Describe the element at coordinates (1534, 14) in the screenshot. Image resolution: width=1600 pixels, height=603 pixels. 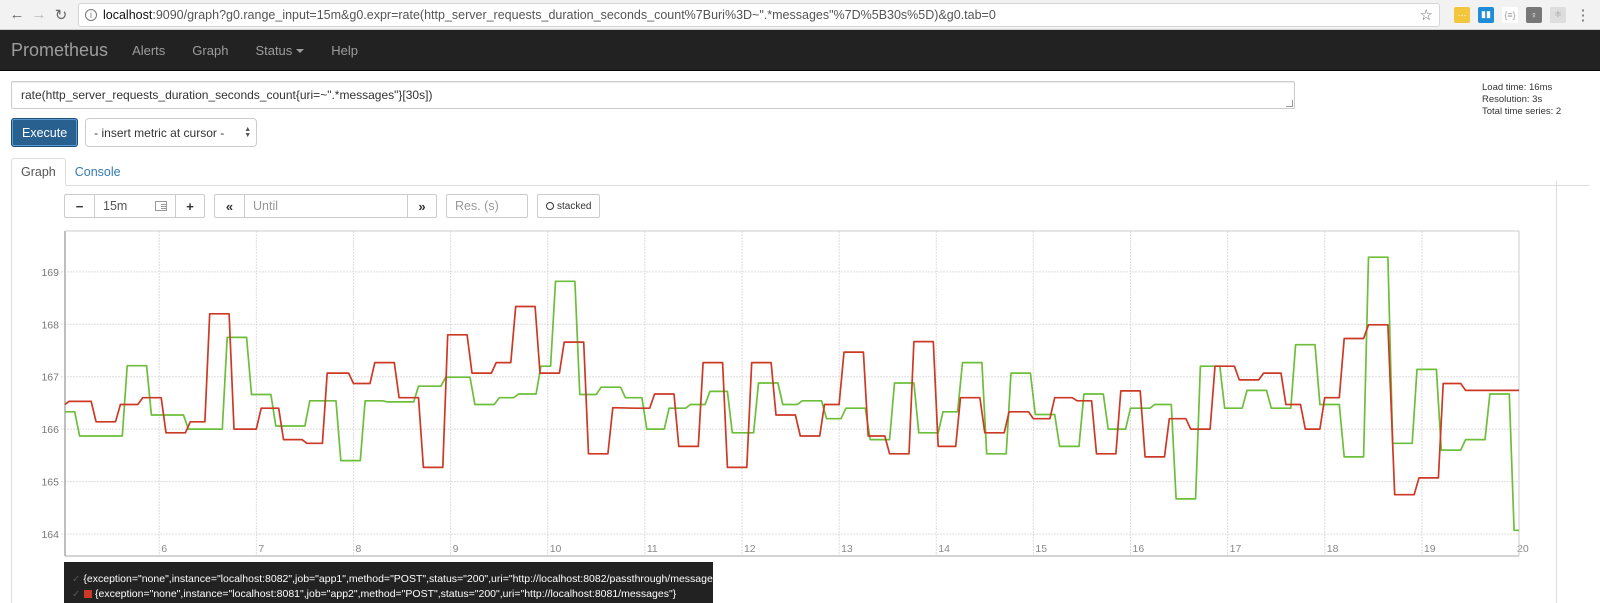
I see `lightbulb-ext-icon: ♀` at that location.